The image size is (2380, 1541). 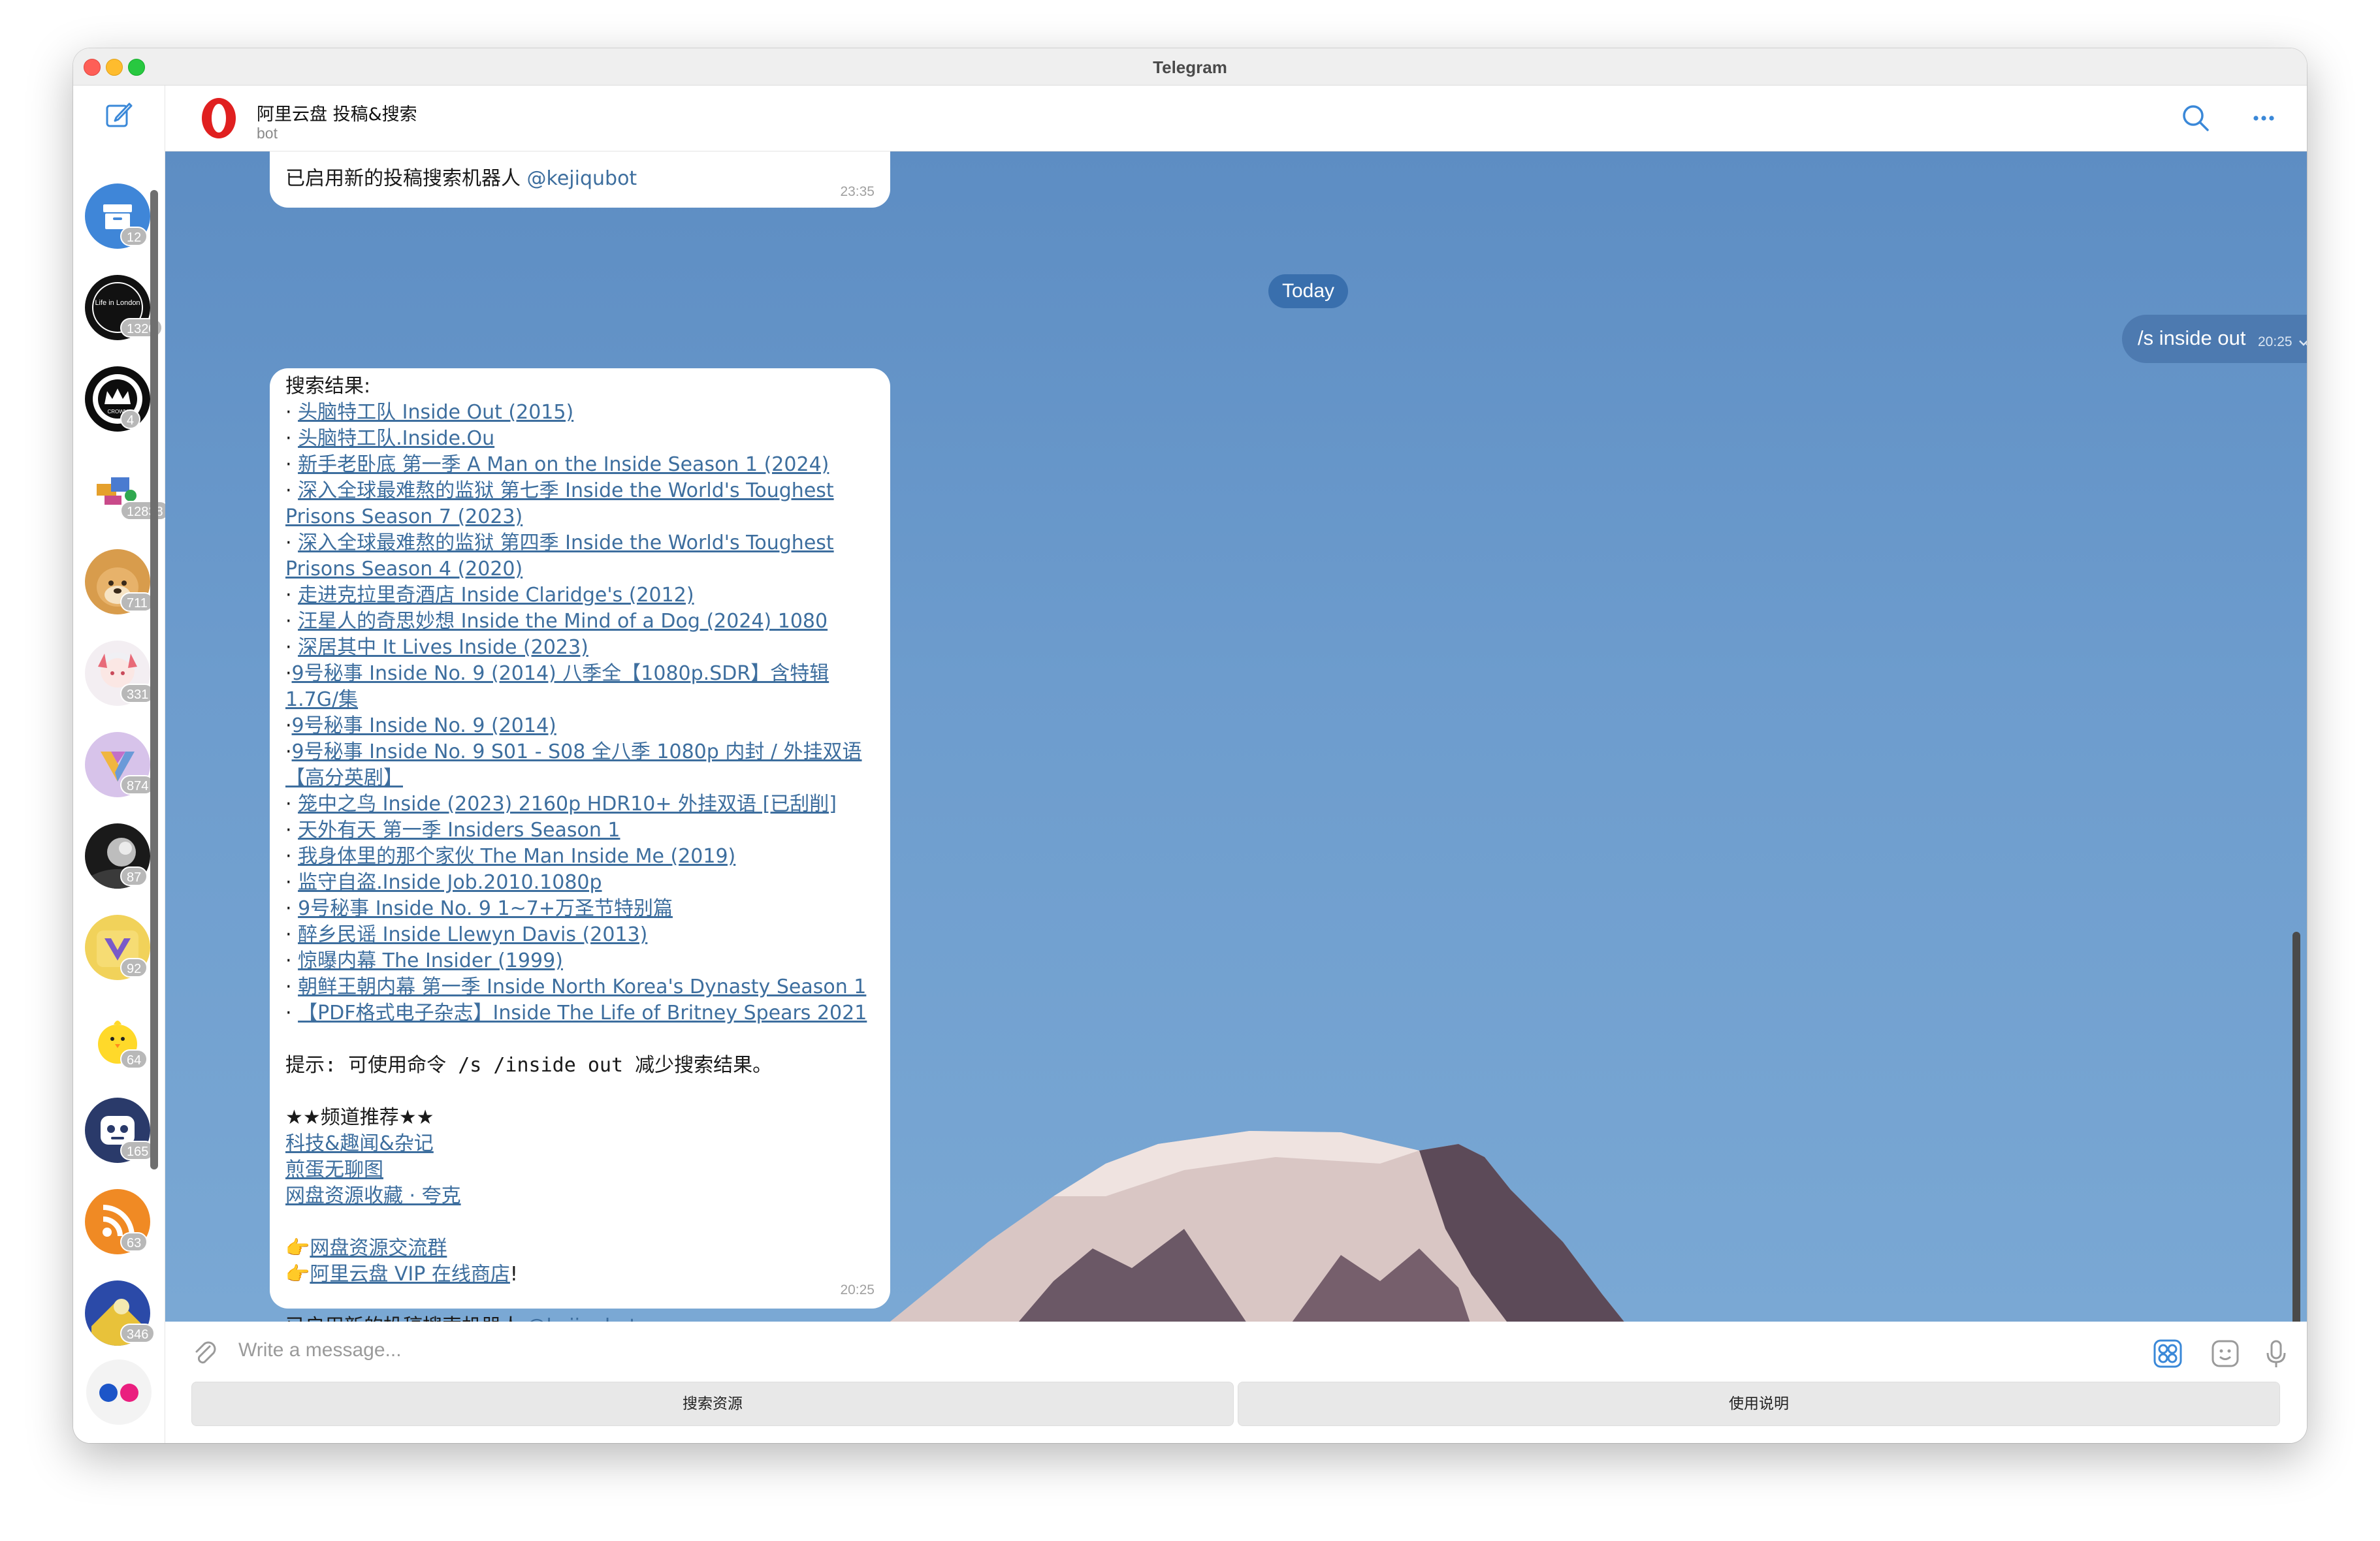 What do you see at coordinates (516, 856) in the screenshot?
I see `result-link: 我身体里的那个家伙 The Man Inside Me (2019)` at bounding box center [516, 856].